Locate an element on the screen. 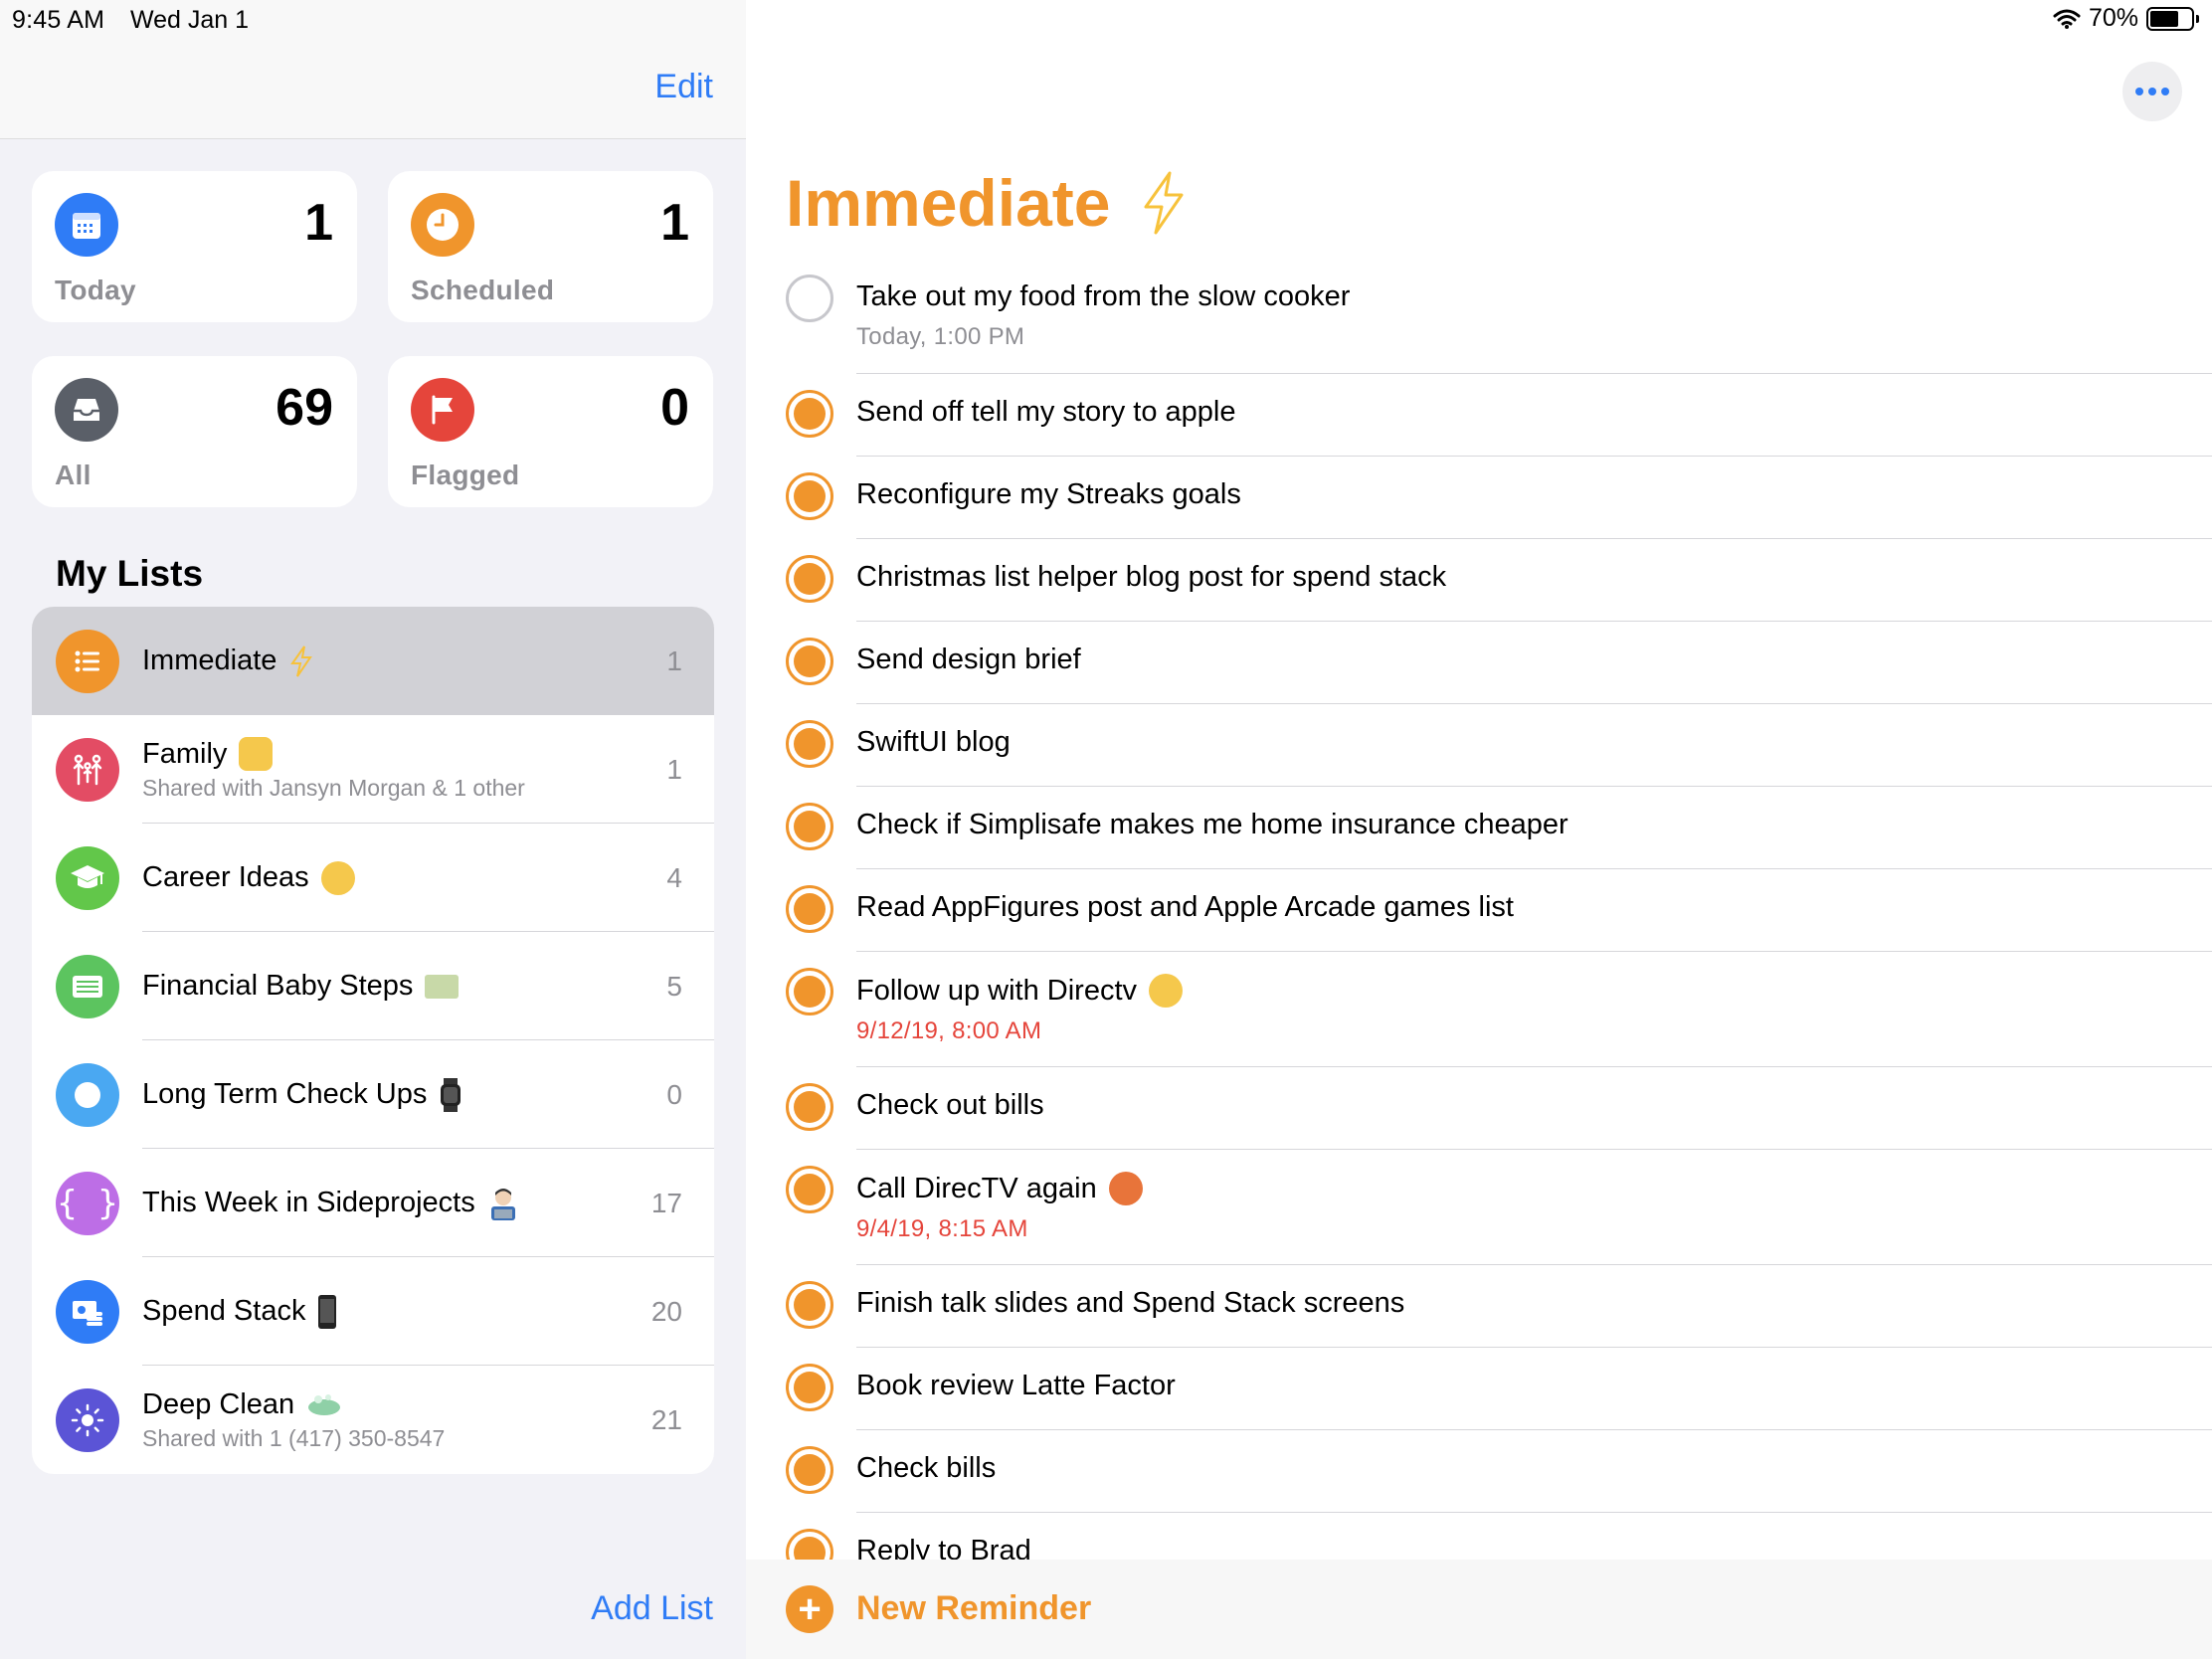 The height and width of the screenshot is (1659, 2212). reminder-row: SwiftUI blog is located at coordinates (1479, 745).